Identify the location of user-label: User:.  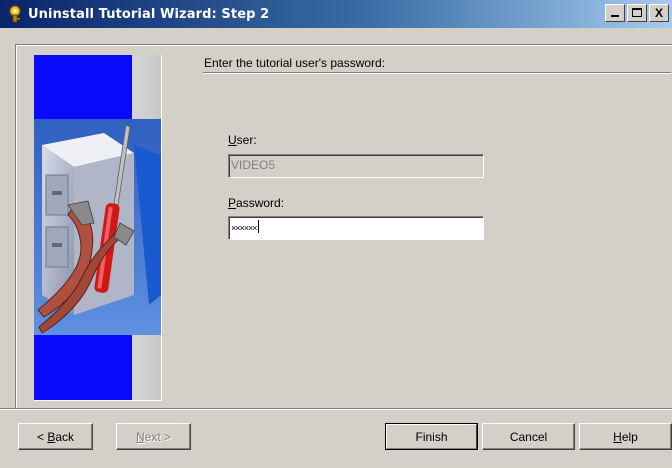
(242, 140).